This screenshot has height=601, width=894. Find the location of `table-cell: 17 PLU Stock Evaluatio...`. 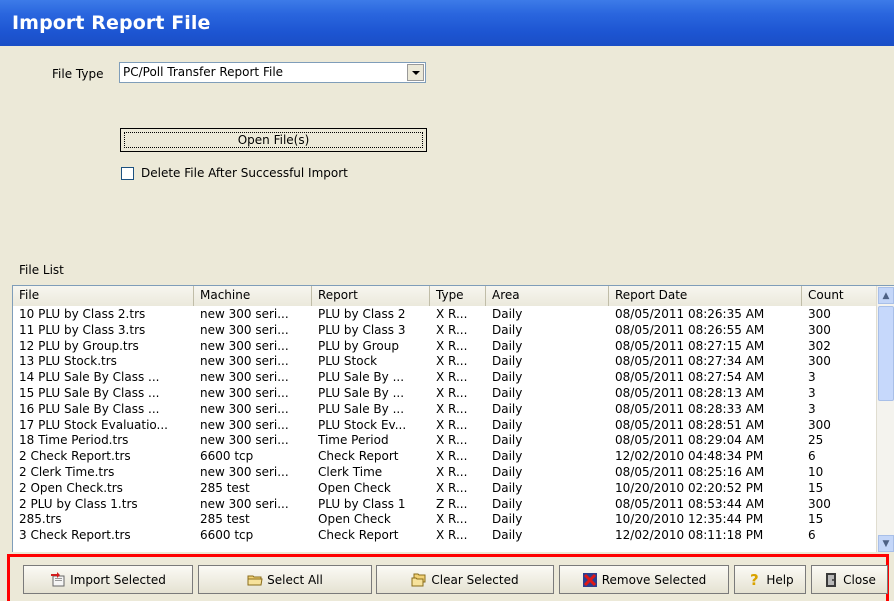

table-cell: 17 PLU Stock Evaluatio... is located at coordinates (93, 424).